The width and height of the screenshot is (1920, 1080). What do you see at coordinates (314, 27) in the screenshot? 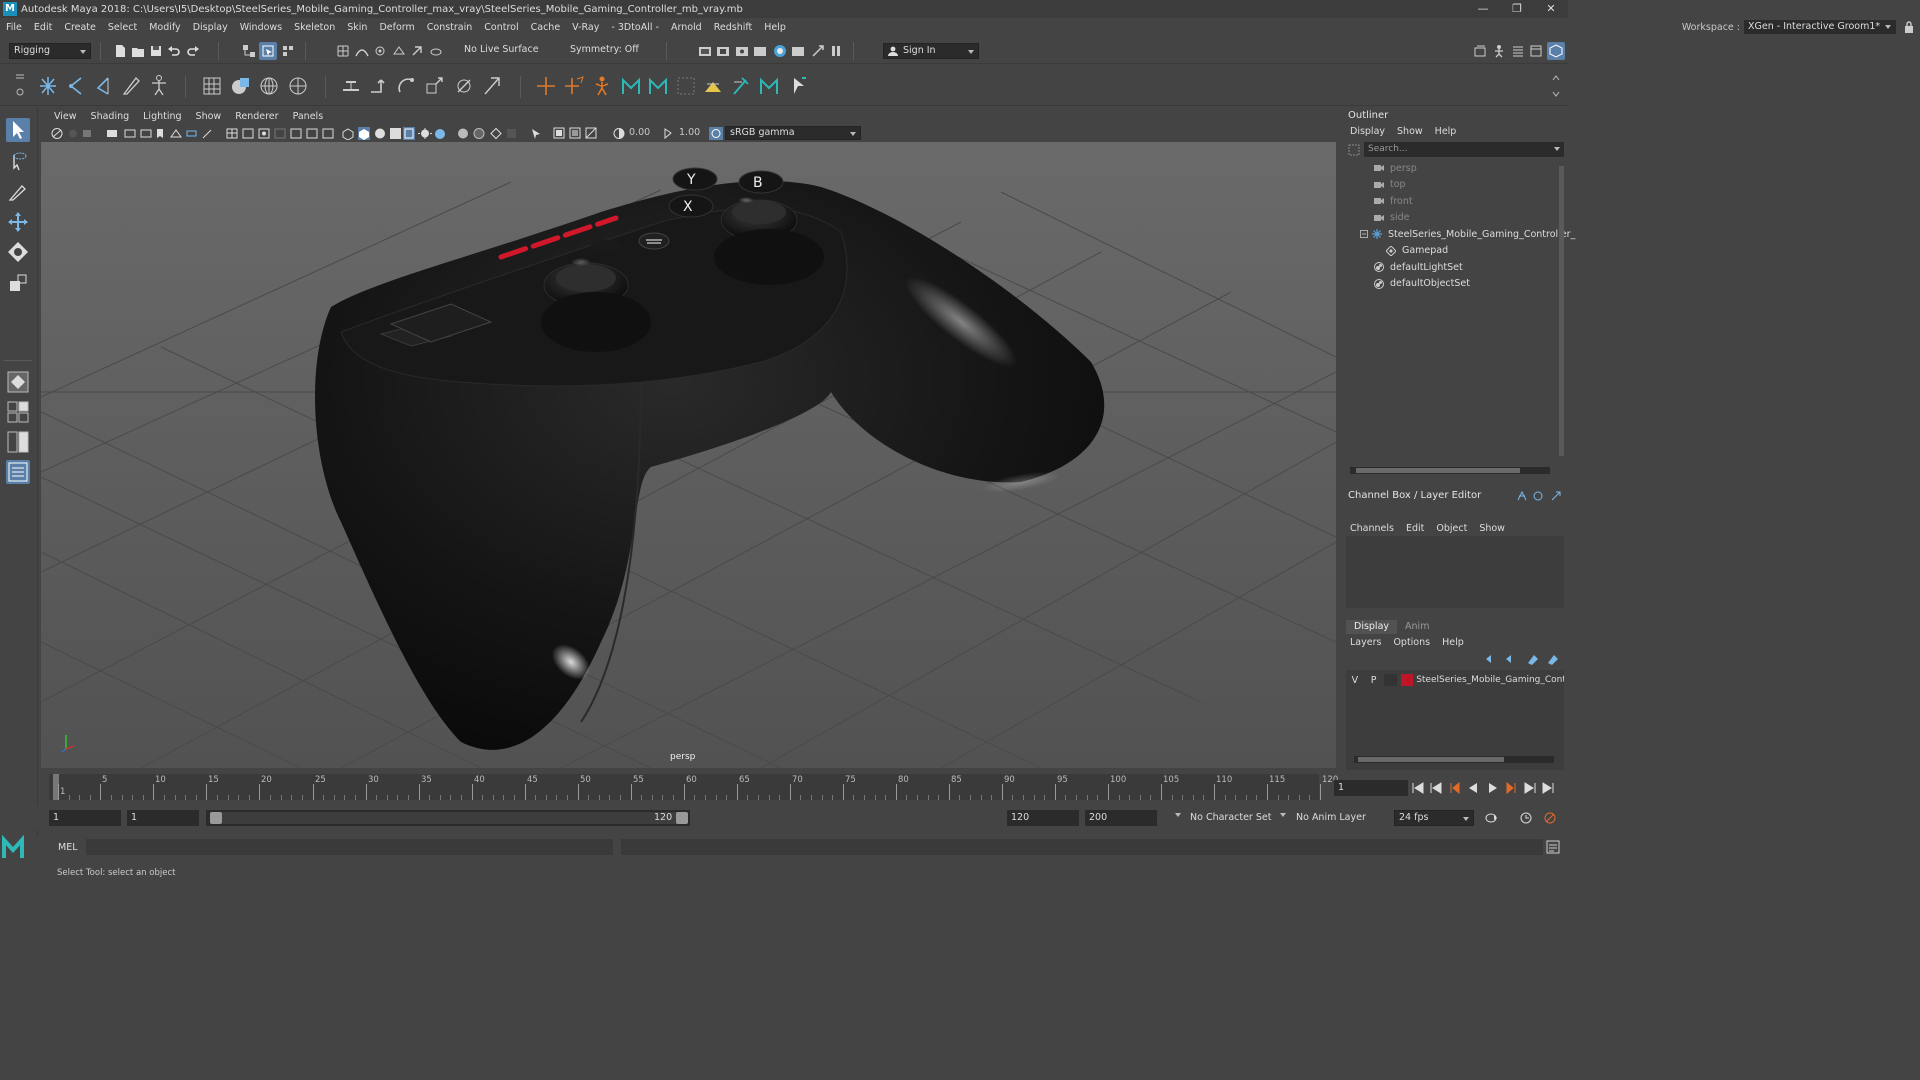
I see `menu-skeleton: Skeleton` at bounding box center [314, 27].